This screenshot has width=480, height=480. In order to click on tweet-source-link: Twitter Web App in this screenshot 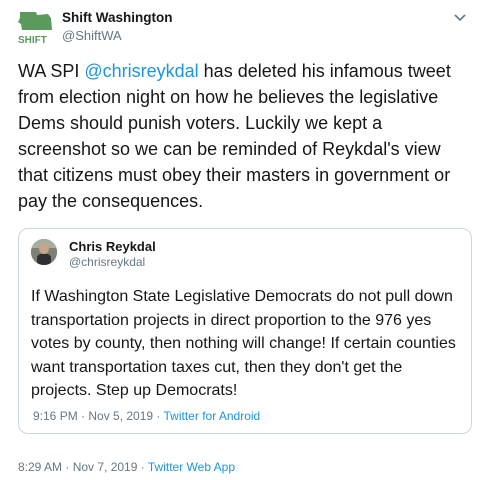, I will do `click(191, 467)`.